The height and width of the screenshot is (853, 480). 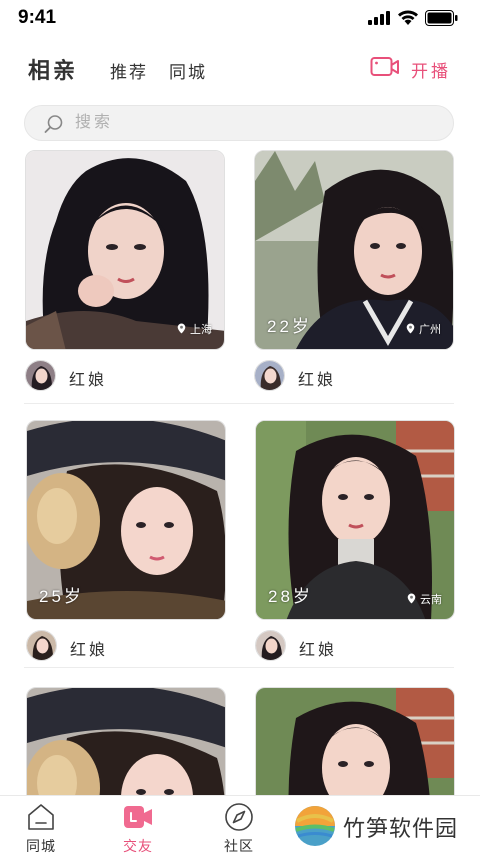 What do you see at coordinates (408, 17) in the screenshot?
I see `wifi-icon` at bounding box center [408, 17].